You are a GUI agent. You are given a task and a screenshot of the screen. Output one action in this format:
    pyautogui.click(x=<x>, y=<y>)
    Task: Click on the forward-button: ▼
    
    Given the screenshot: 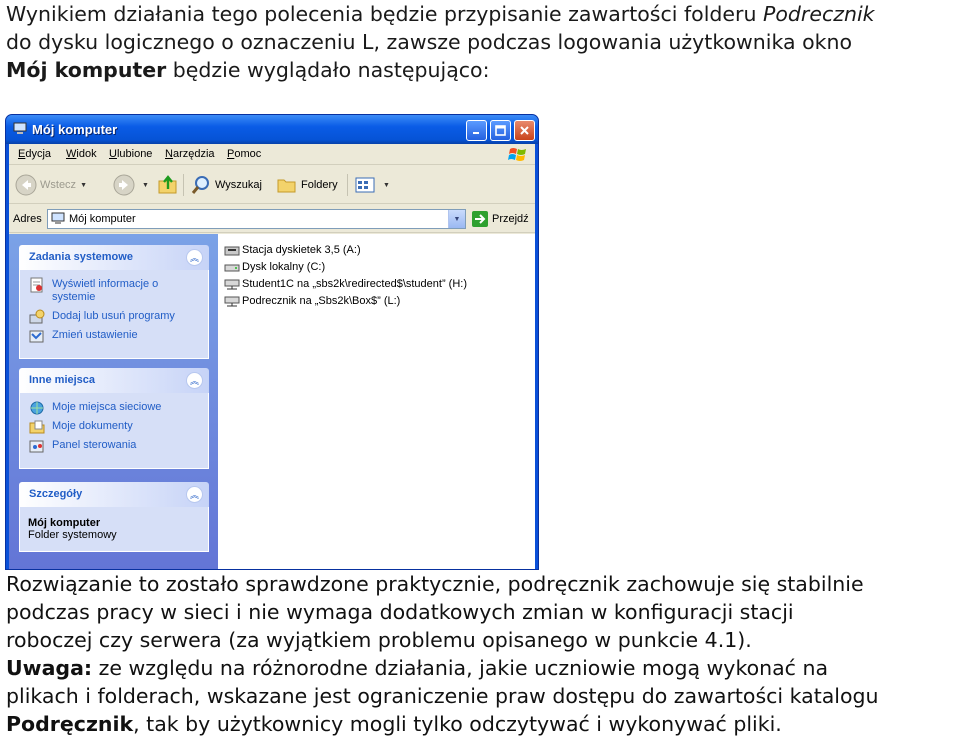 What is the action you would take?
    pyautogui.click(x=131, y=185)
    